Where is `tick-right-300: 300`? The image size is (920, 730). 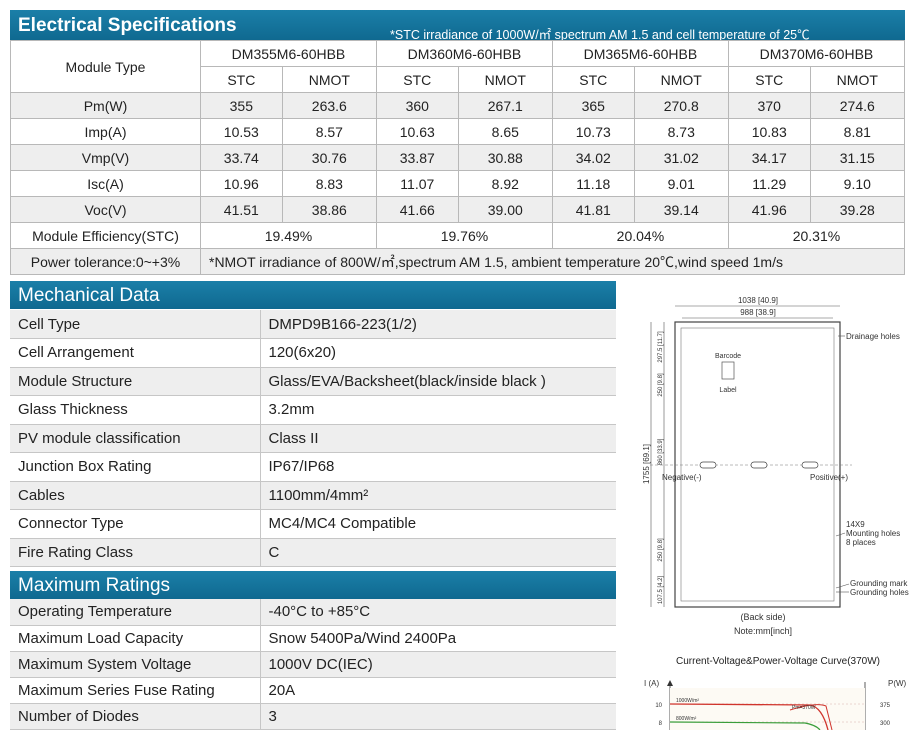 tick-right-300: 300 is located at coordinates (885, 724).